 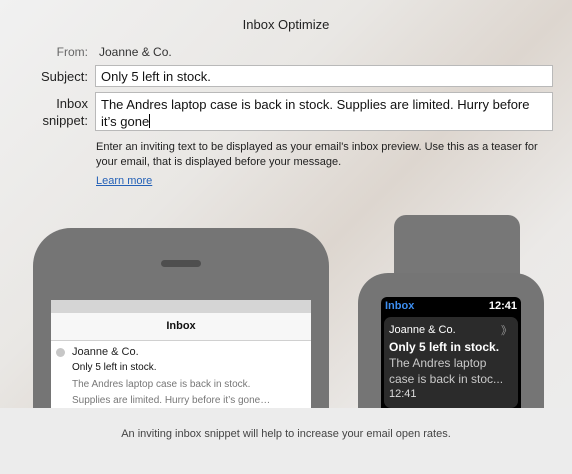 I want to click on watch-band, so click(x=457, y=247).